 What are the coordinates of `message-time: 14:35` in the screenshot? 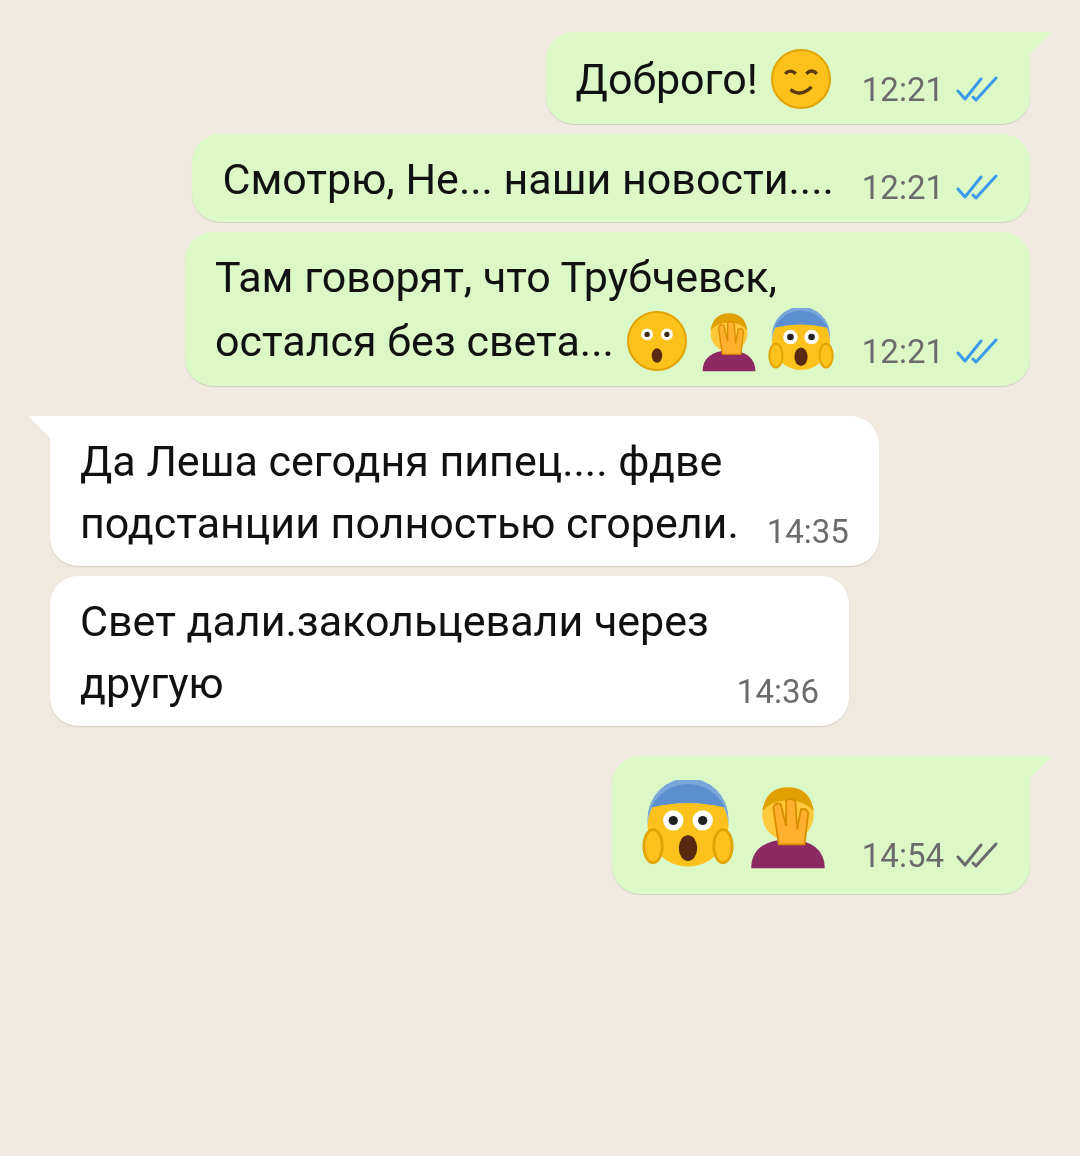 It's located at (807, 532).